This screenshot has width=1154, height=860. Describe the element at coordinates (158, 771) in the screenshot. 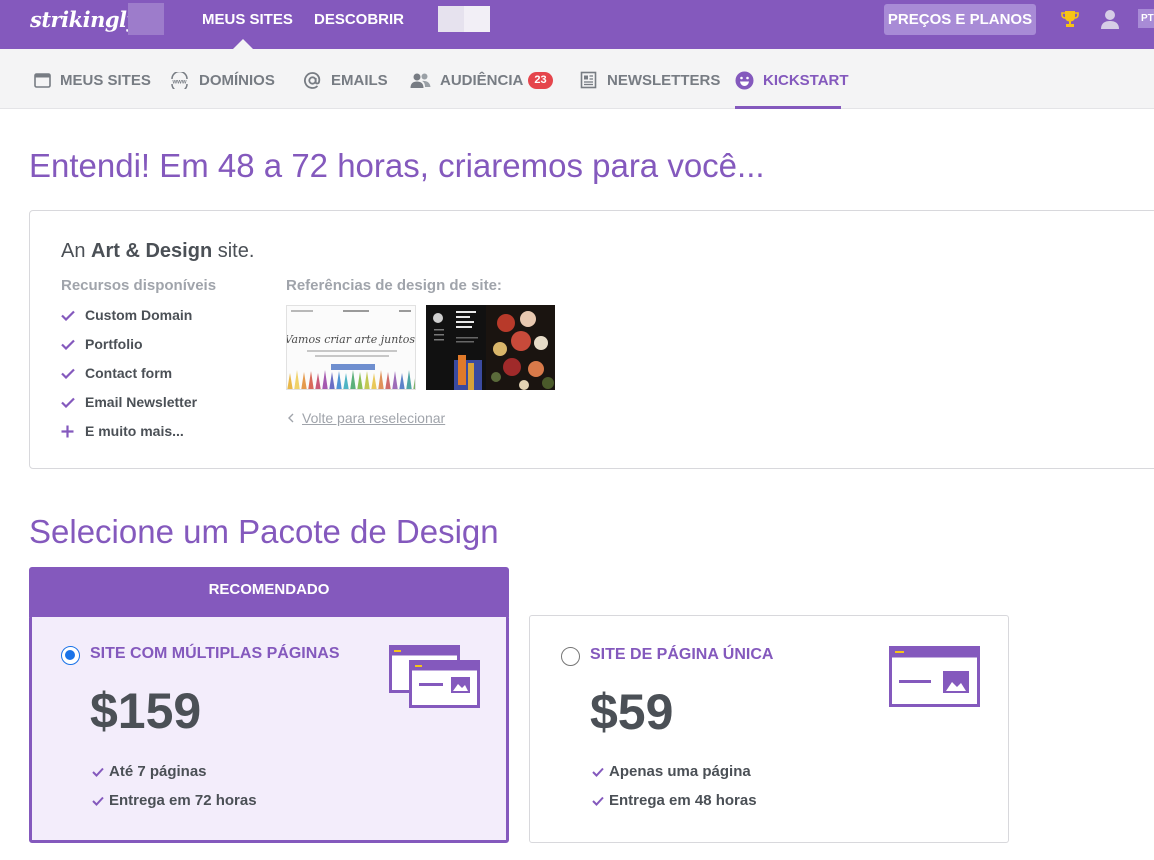

I see `package-feature-label: Até 7 páginas` at that location.